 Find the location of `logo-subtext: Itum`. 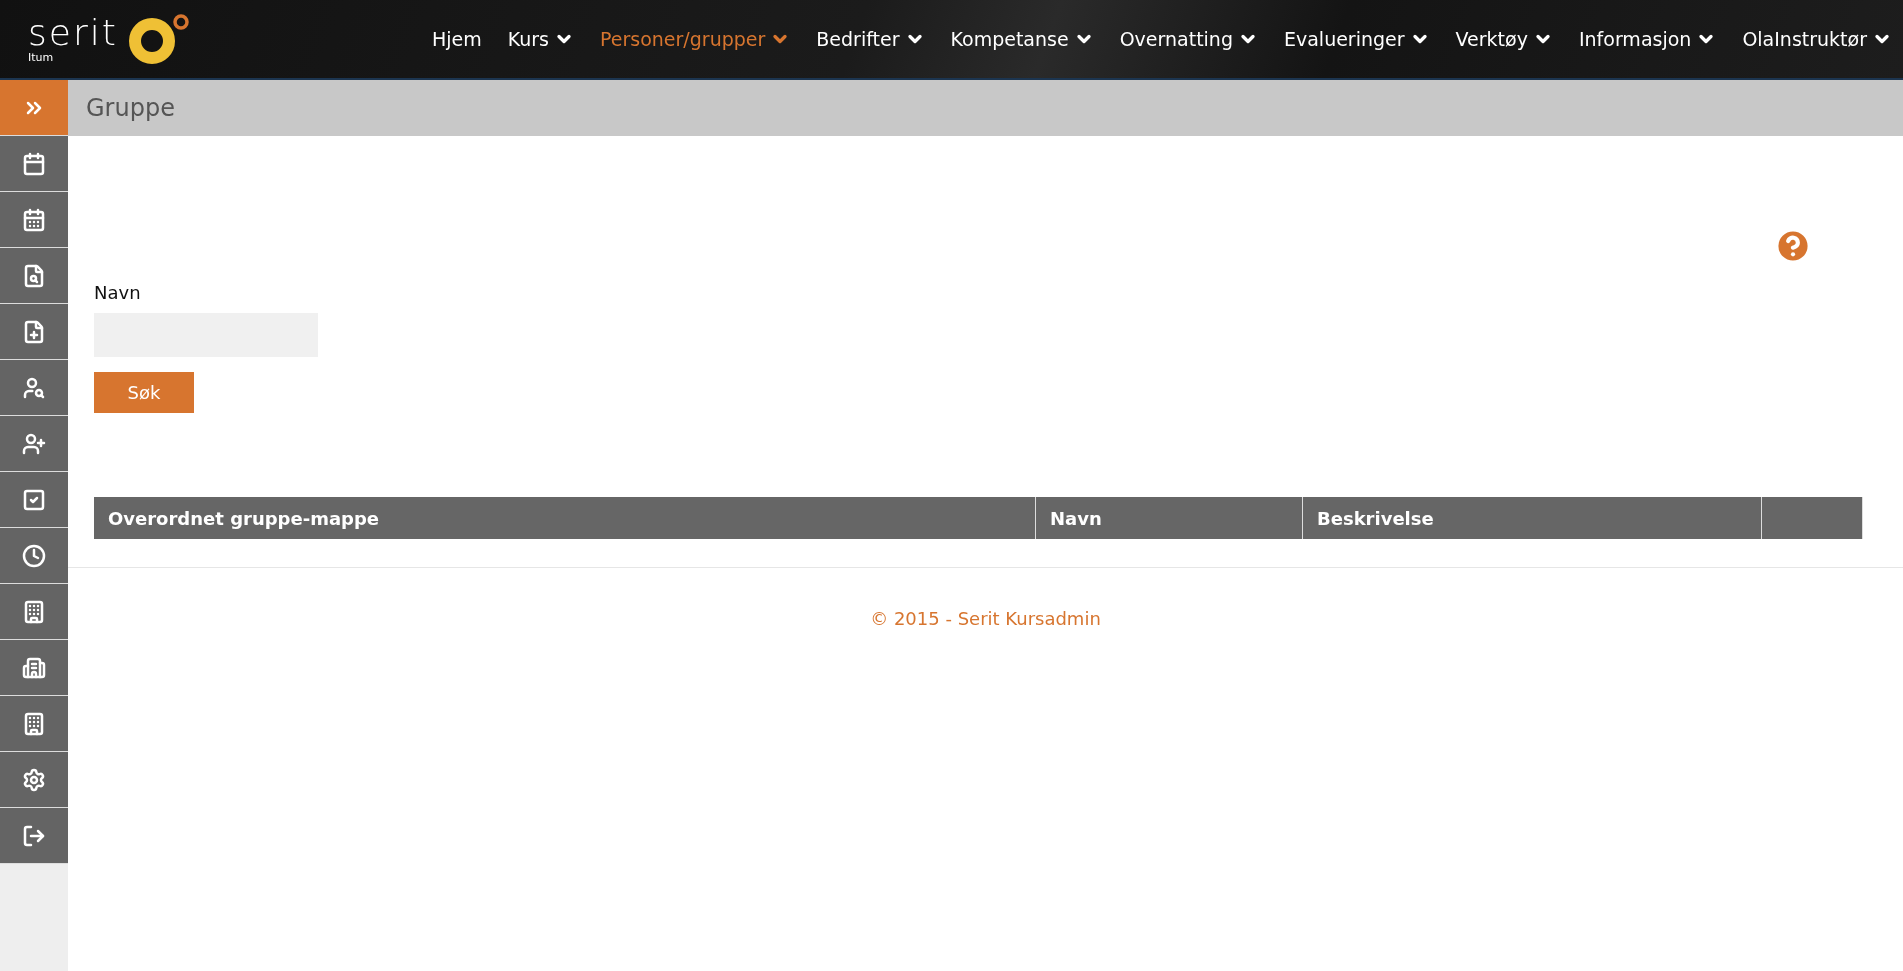

logo-subtext: Itum is located at coordinates (41, 57).